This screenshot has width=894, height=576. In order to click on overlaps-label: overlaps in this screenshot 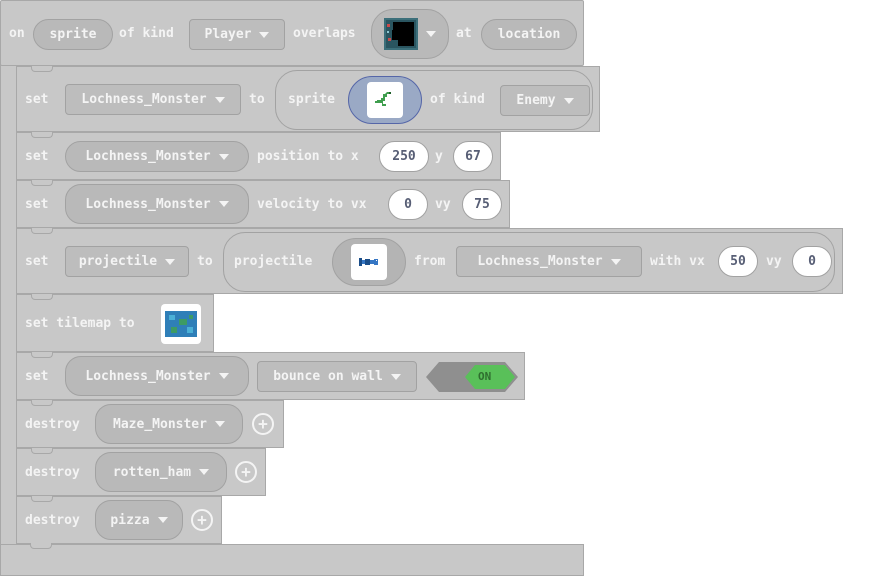, I will do `click(324, 33)`.